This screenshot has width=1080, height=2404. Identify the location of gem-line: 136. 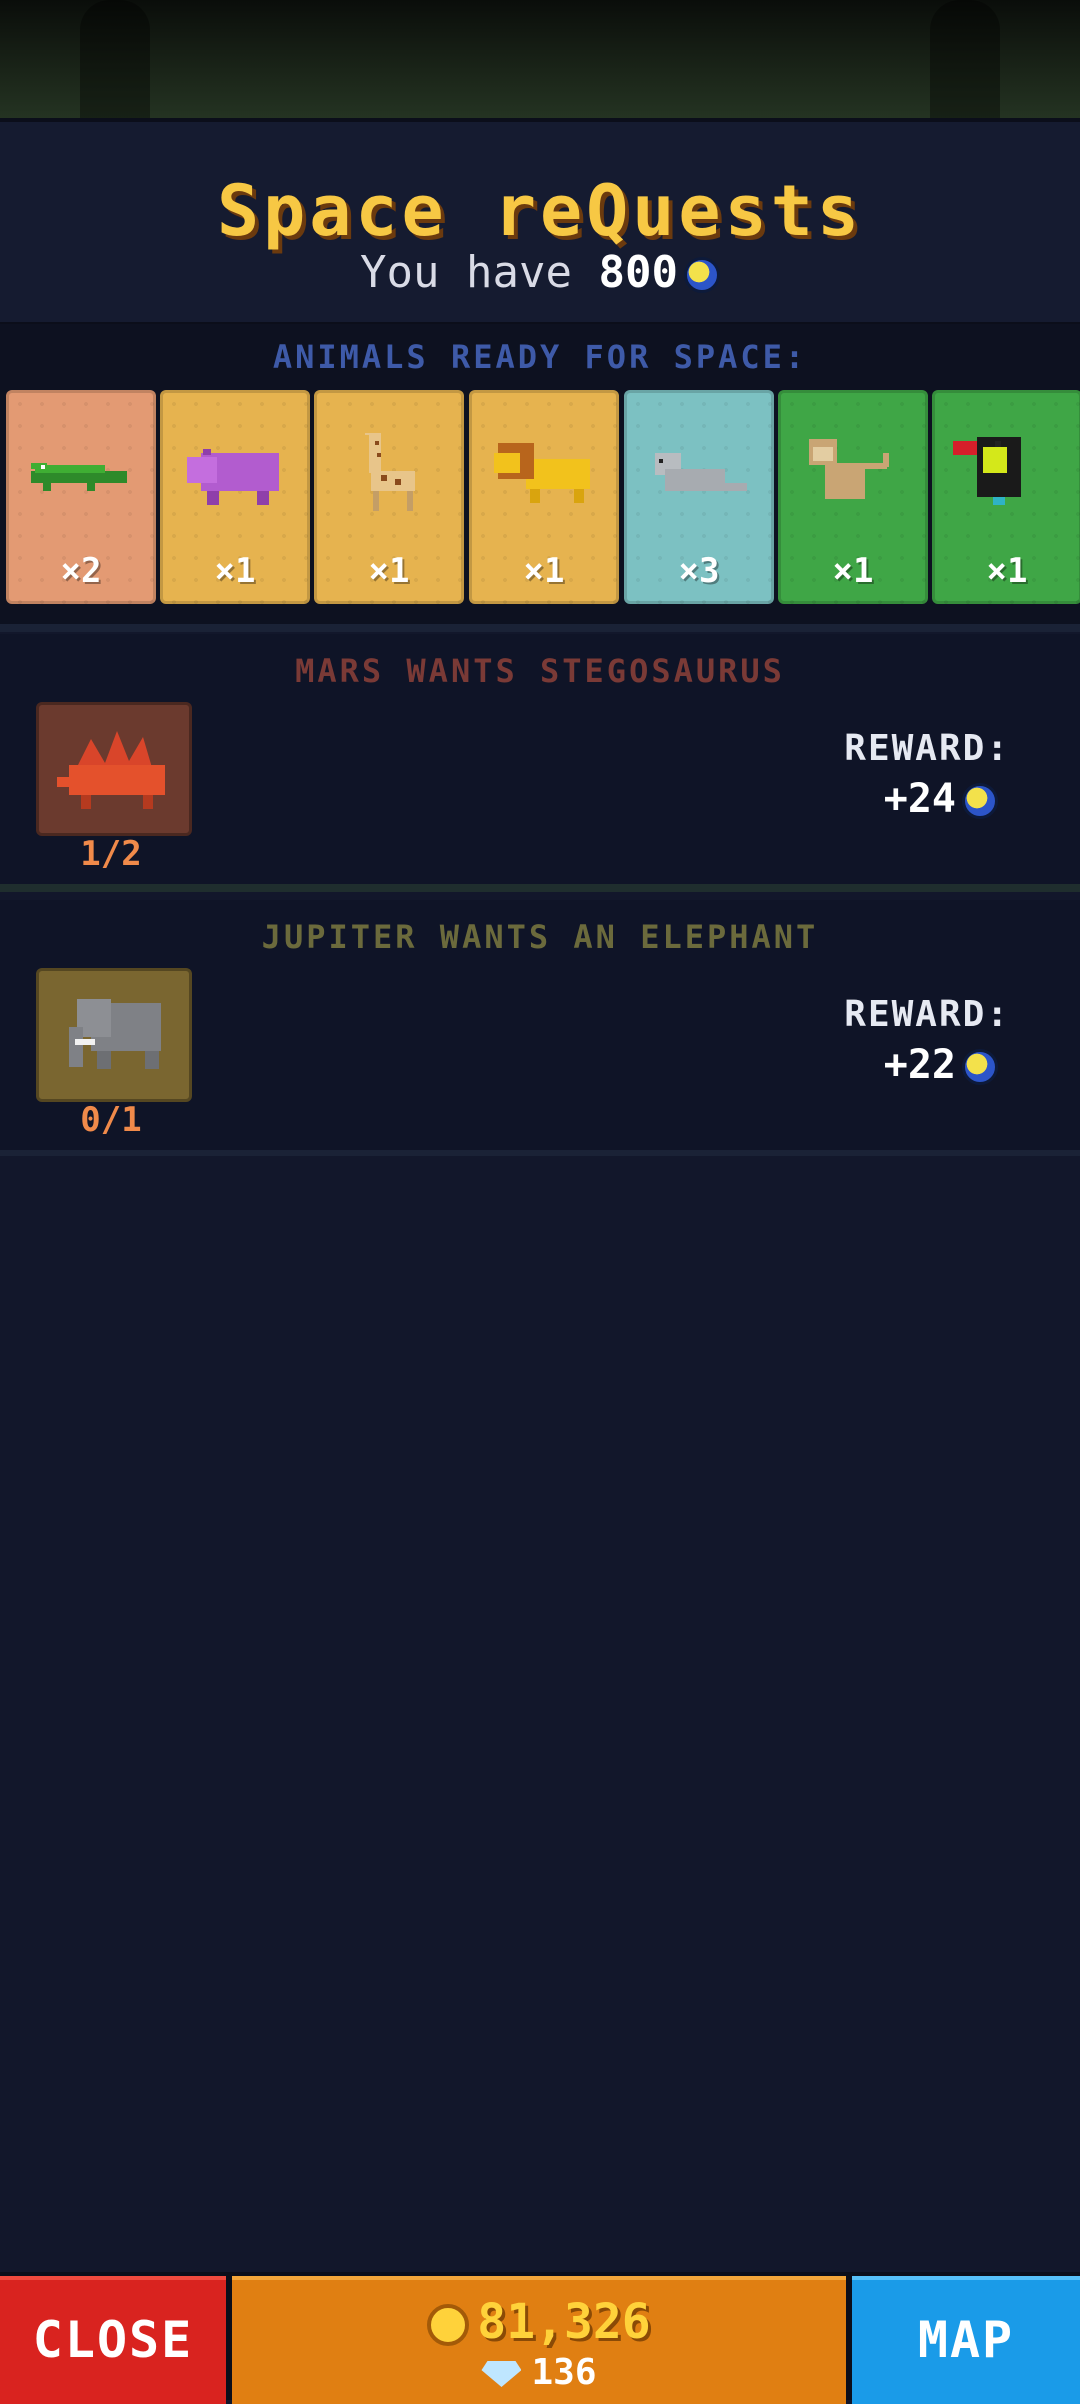
(539, 2372).